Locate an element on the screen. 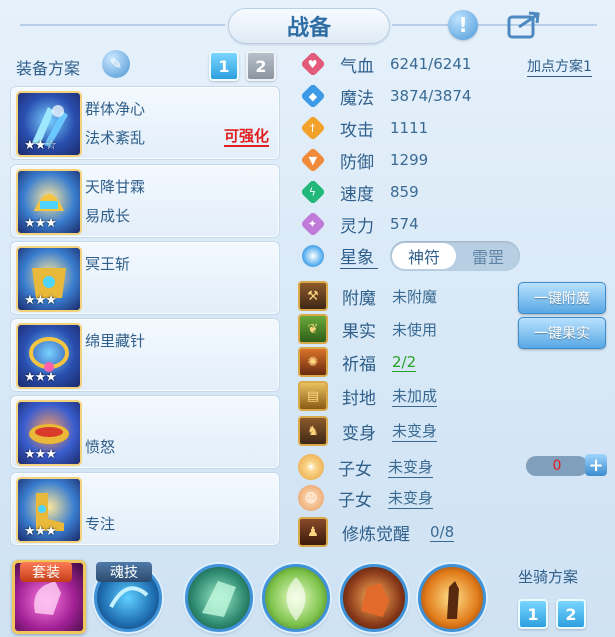  stat-value: 1111 is located at coordinates (409, 128).